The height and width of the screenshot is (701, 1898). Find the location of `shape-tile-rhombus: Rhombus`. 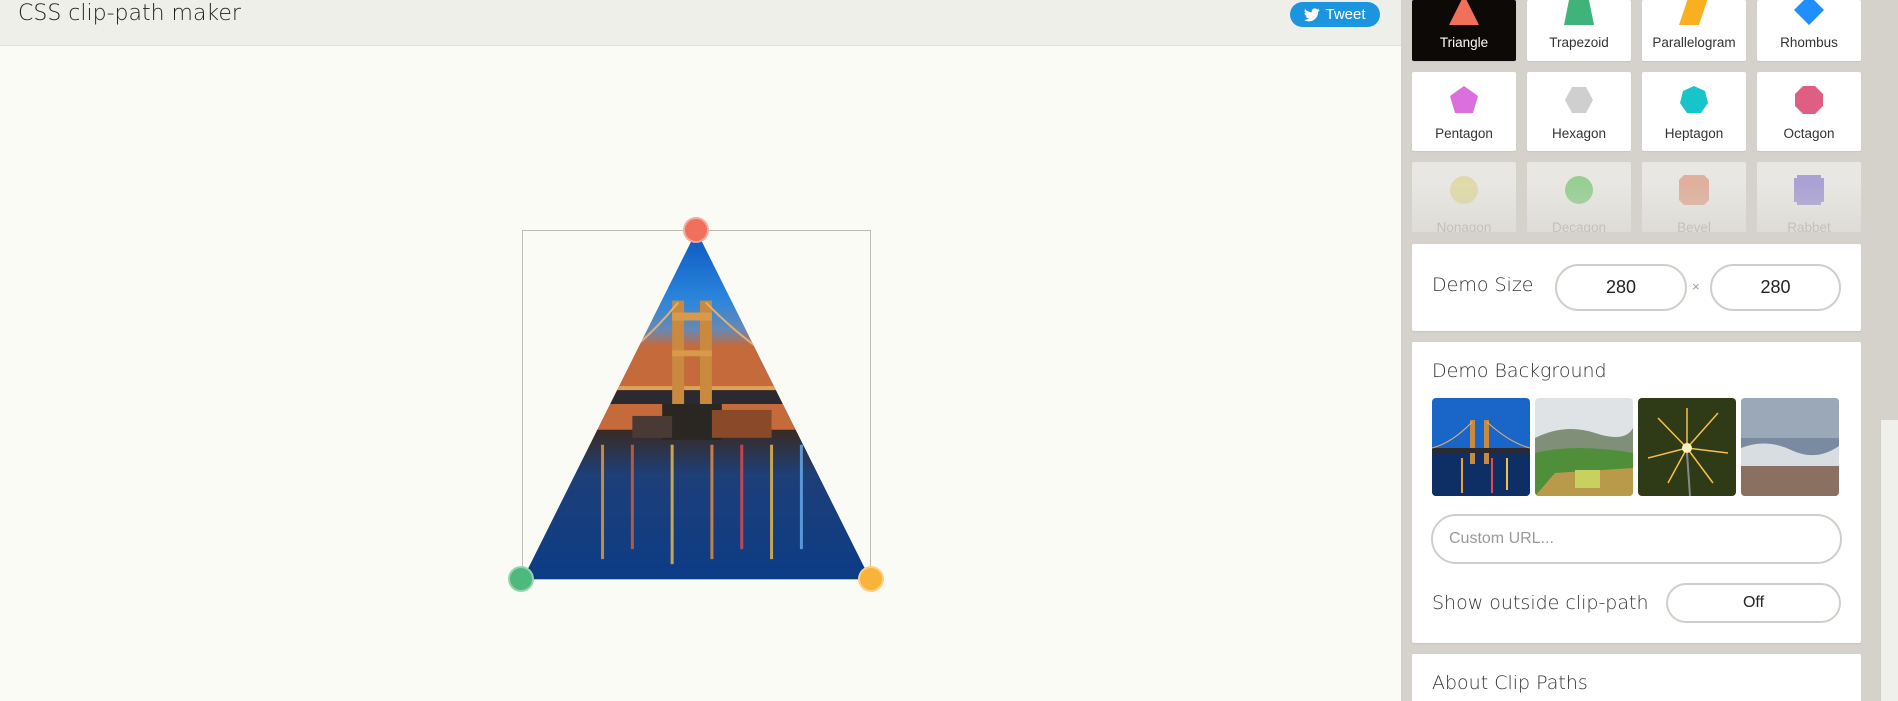

shape-tile-rhombus: Rhombus is located at coordinates (1809, 30).